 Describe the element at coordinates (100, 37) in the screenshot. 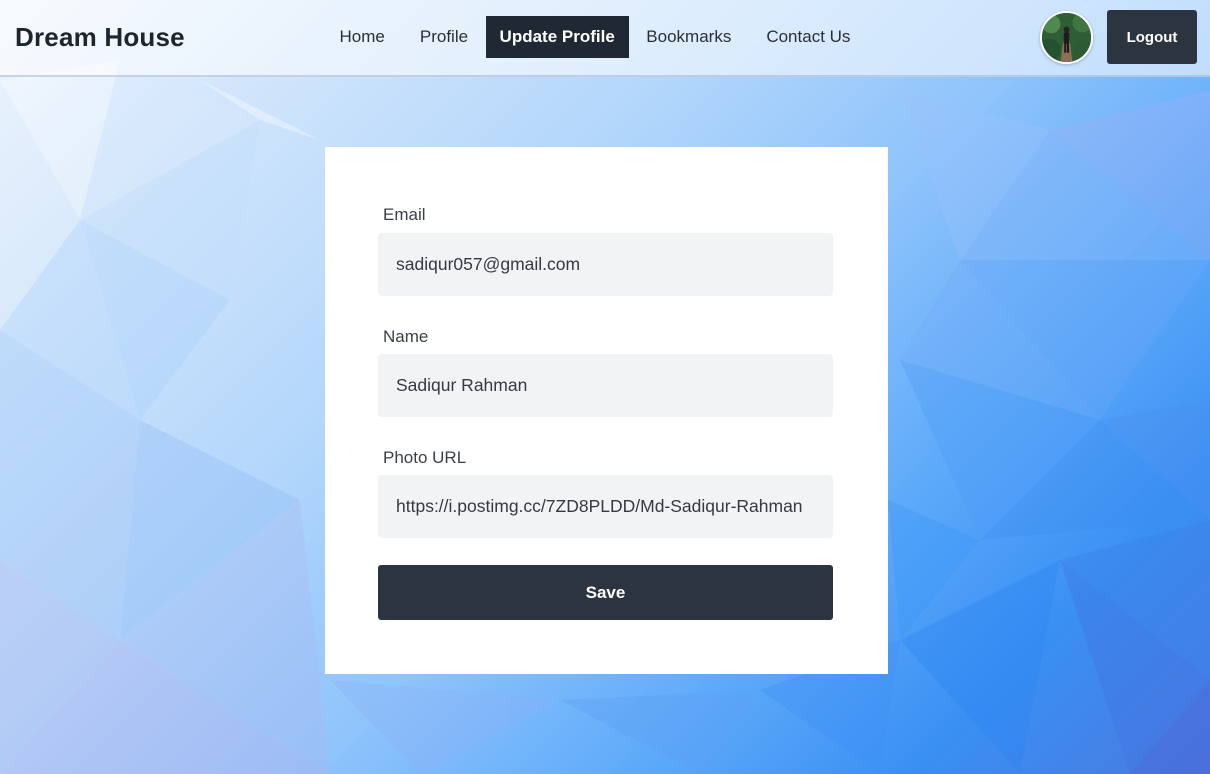

I see `brand-logo-text: Dream House` at that location.